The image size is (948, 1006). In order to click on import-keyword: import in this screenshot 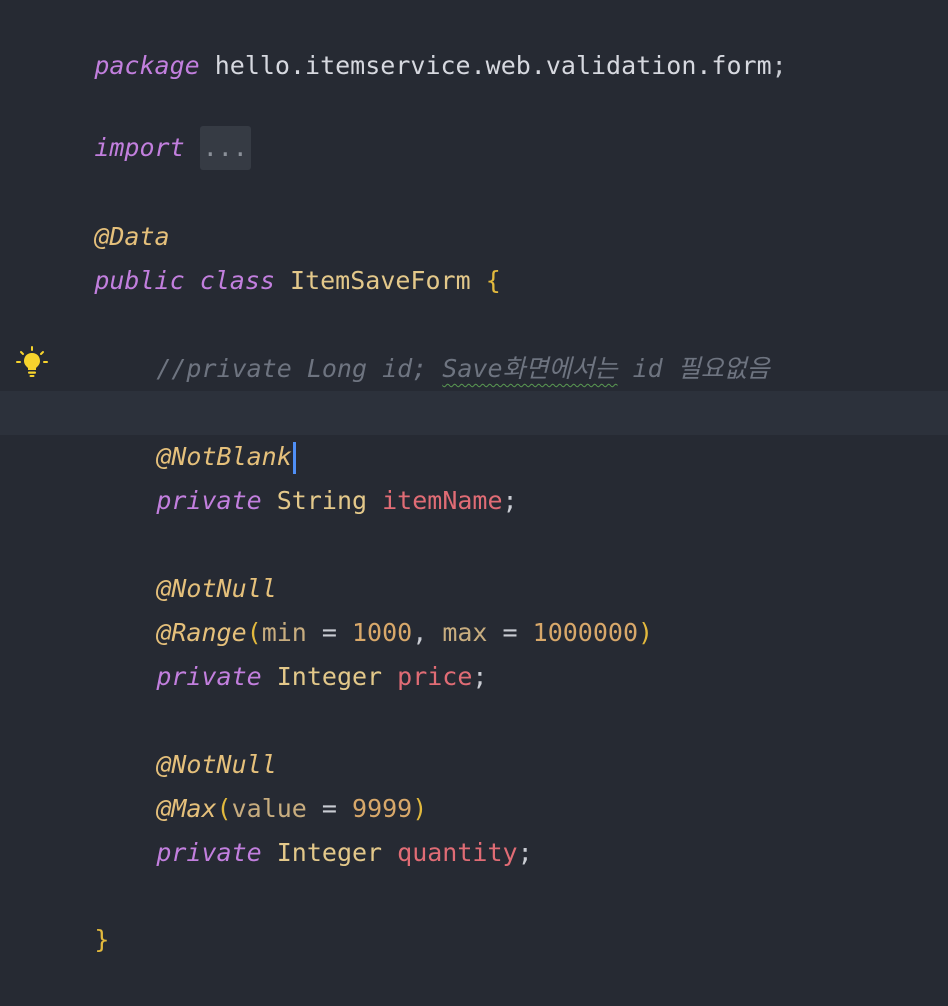, I will do `click(139, 147)`.